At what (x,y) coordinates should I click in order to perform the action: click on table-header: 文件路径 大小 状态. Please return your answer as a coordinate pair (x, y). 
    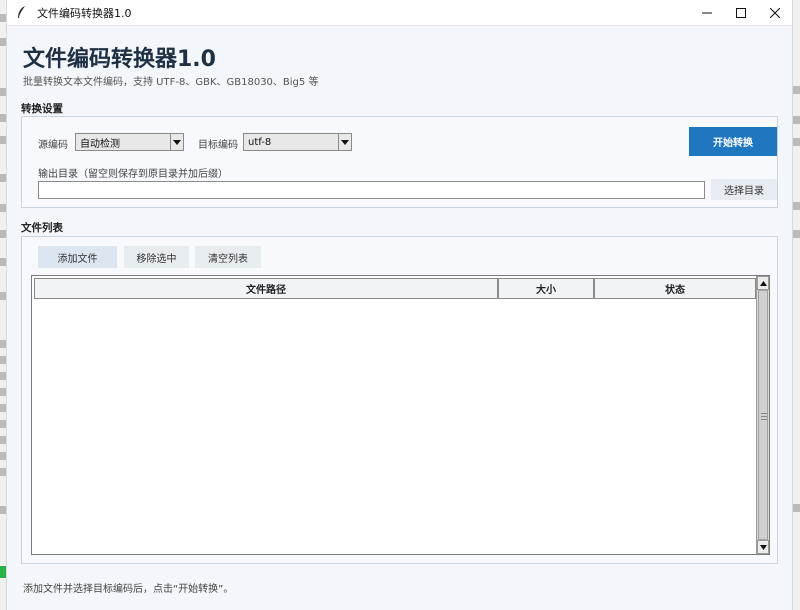
    Looking at the image, I should click on (395, 288).